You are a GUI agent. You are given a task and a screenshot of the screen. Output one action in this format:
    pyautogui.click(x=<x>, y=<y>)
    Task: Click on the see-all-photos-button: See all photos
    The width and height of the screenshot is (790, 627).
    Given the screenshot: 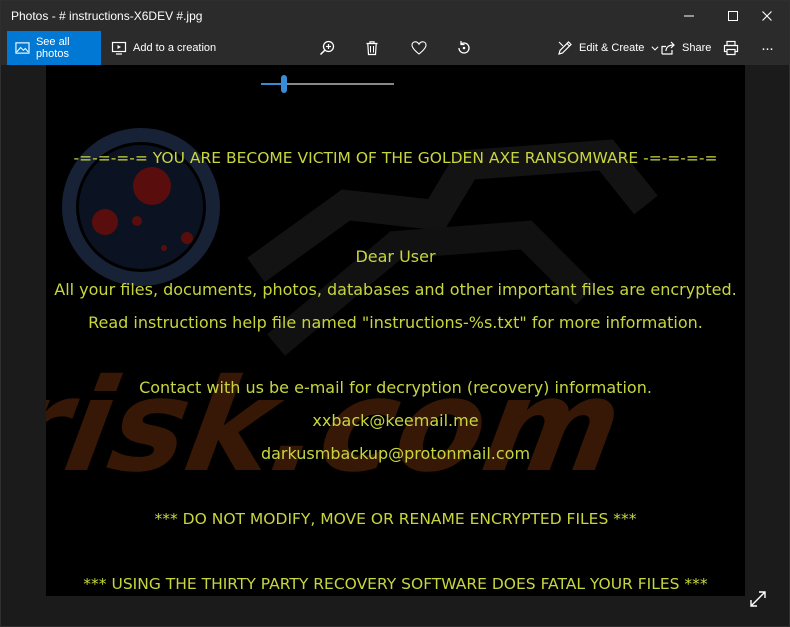 What is the action you would take?
    pyautogui.click(x=54, y=48)
    